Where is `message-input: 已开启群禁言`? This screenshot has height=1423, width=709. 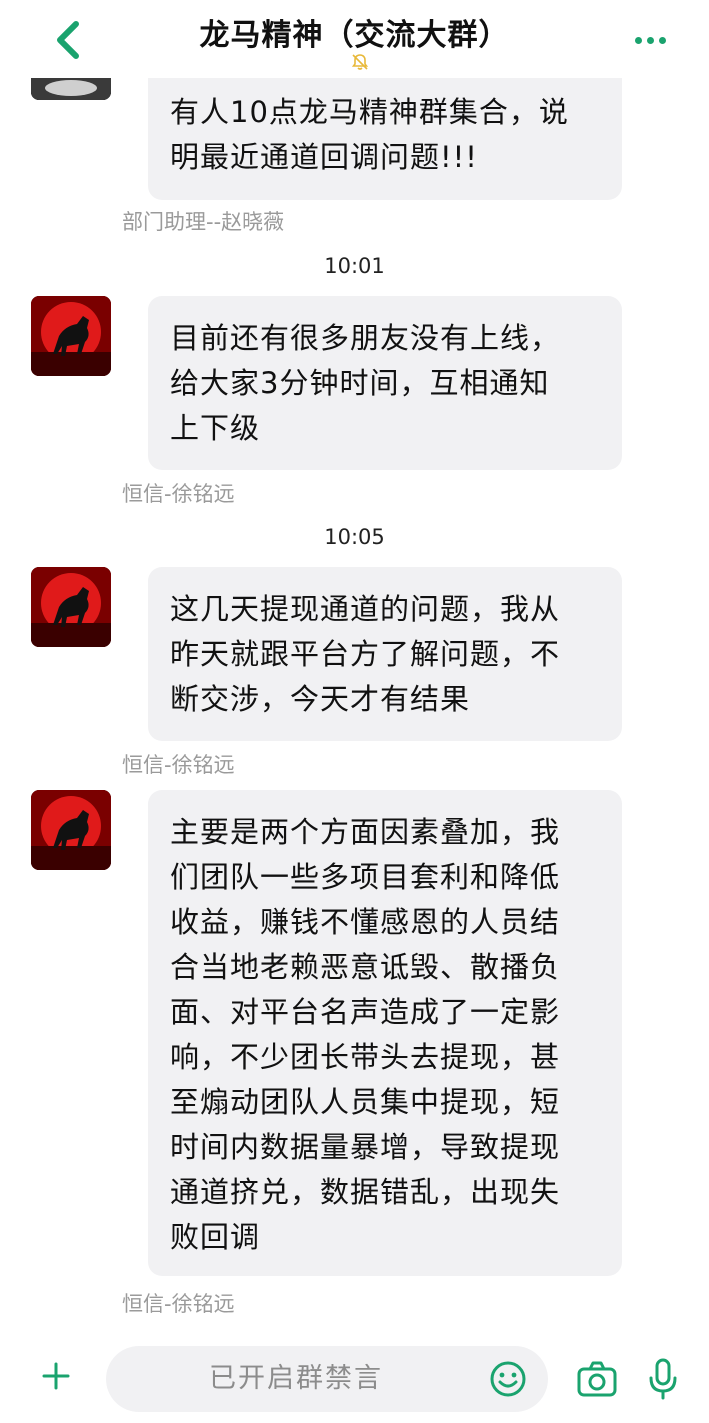
message-input: 已开启群禁言 is located at coordinates (327, 1379).